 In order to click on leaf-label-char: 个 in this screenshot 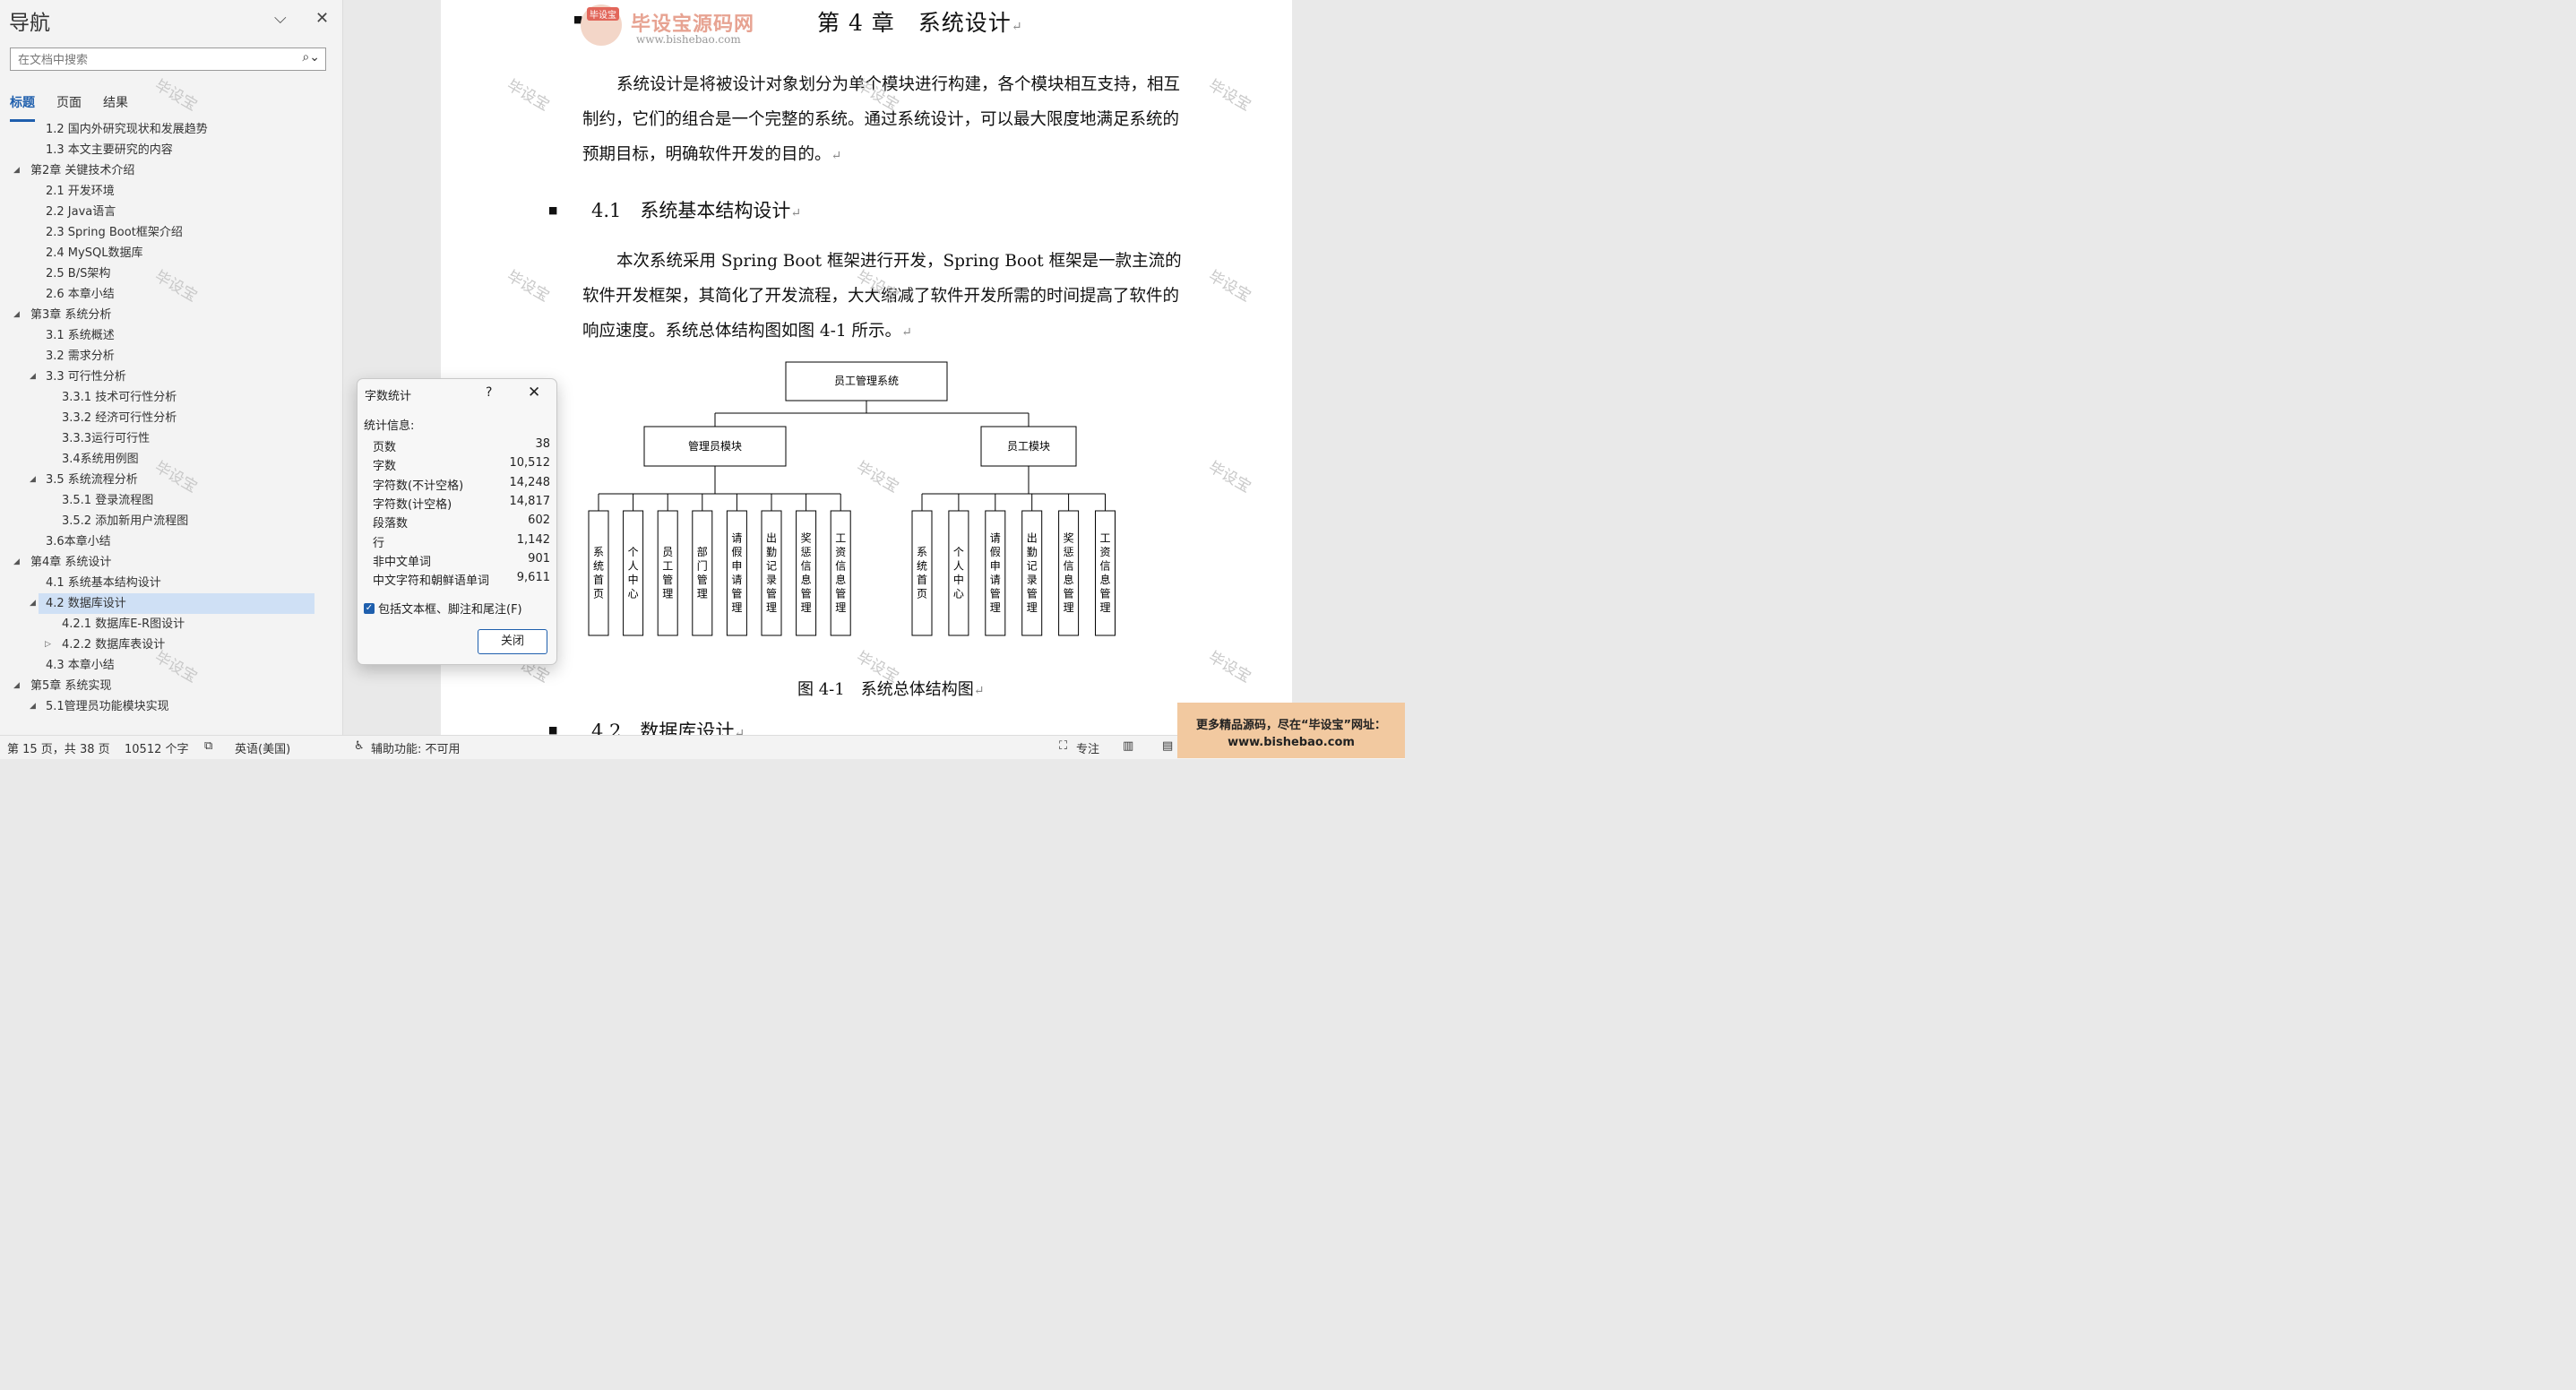, I will do `click(958, 552)`.